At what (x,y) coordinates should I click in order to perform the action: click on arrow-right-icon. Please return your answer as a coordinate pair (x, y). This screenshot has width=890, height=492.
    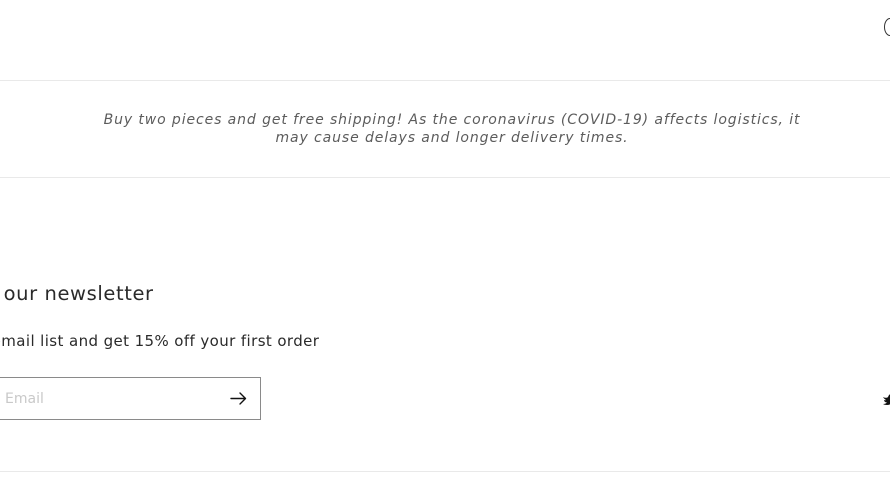
    Looking at the image, I should click on (237, 398).